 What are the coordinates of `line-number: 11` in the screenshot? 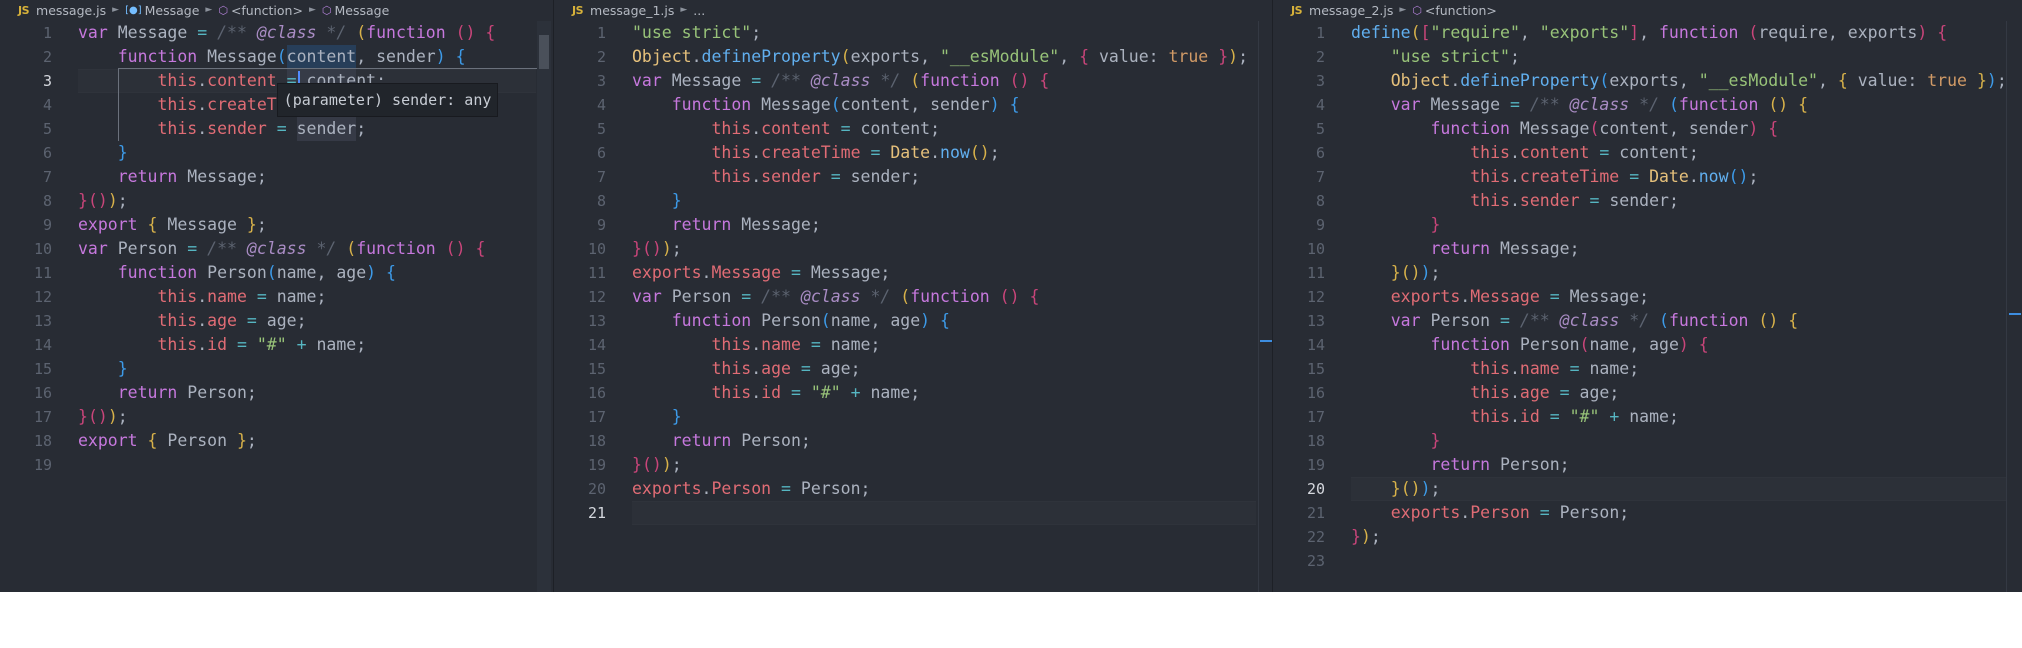 It's located at (1315, 273).